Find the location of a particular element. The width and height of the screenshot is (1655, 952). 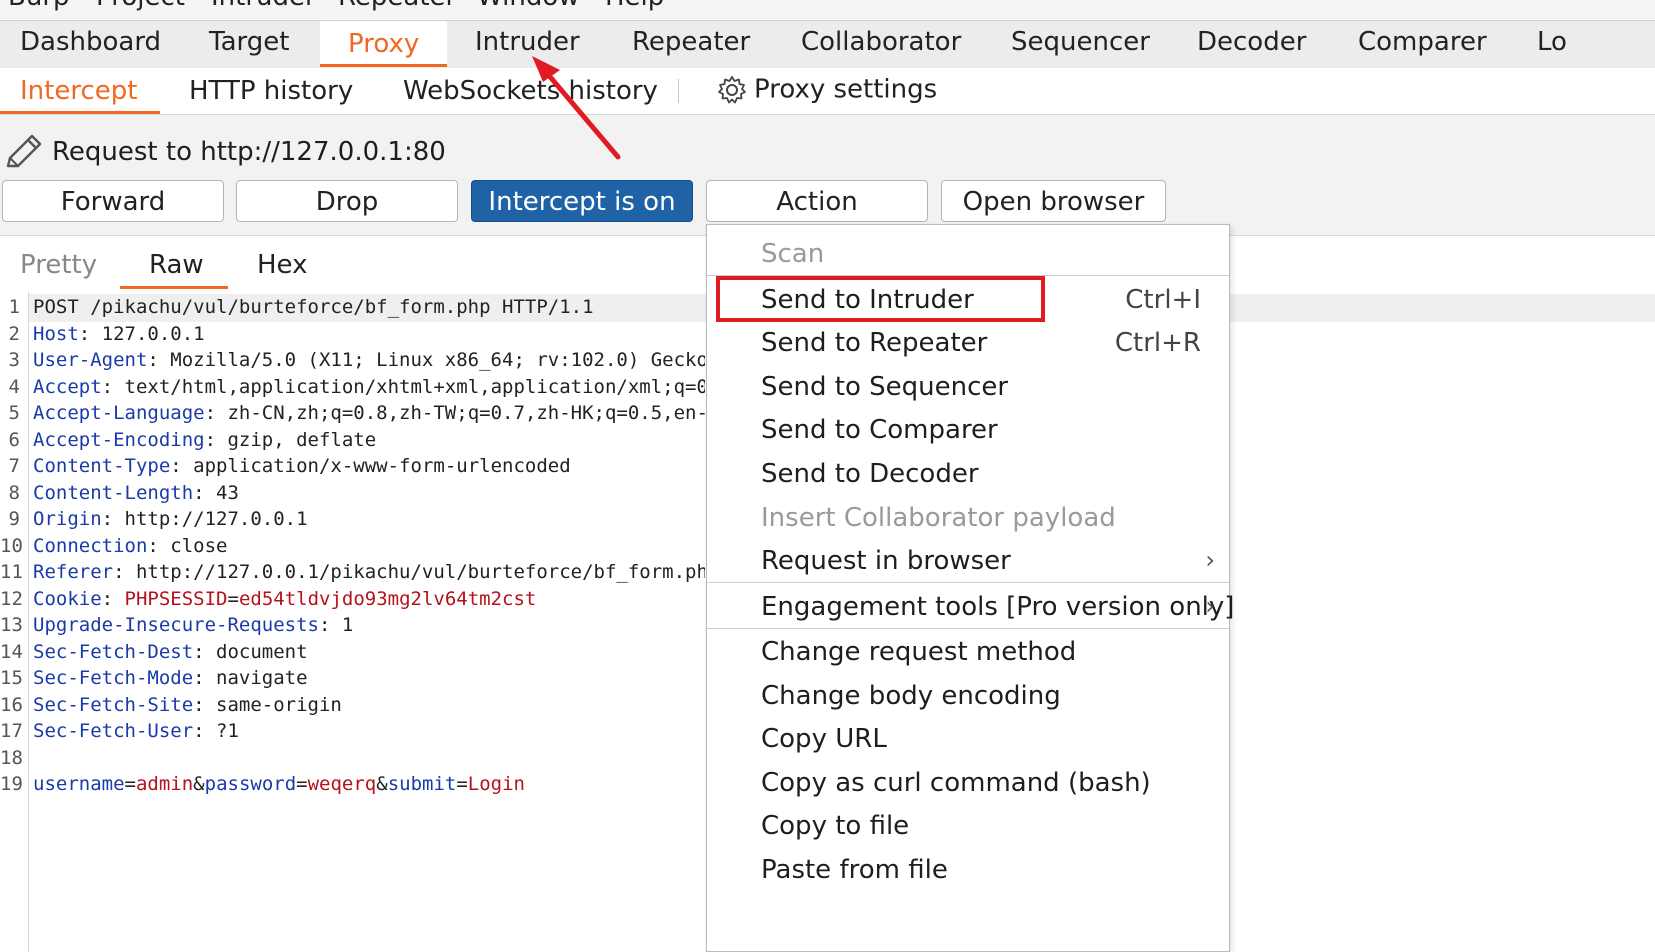

header-key: Upgrade-Insecure-Requests is located at coordinates (176, 625).